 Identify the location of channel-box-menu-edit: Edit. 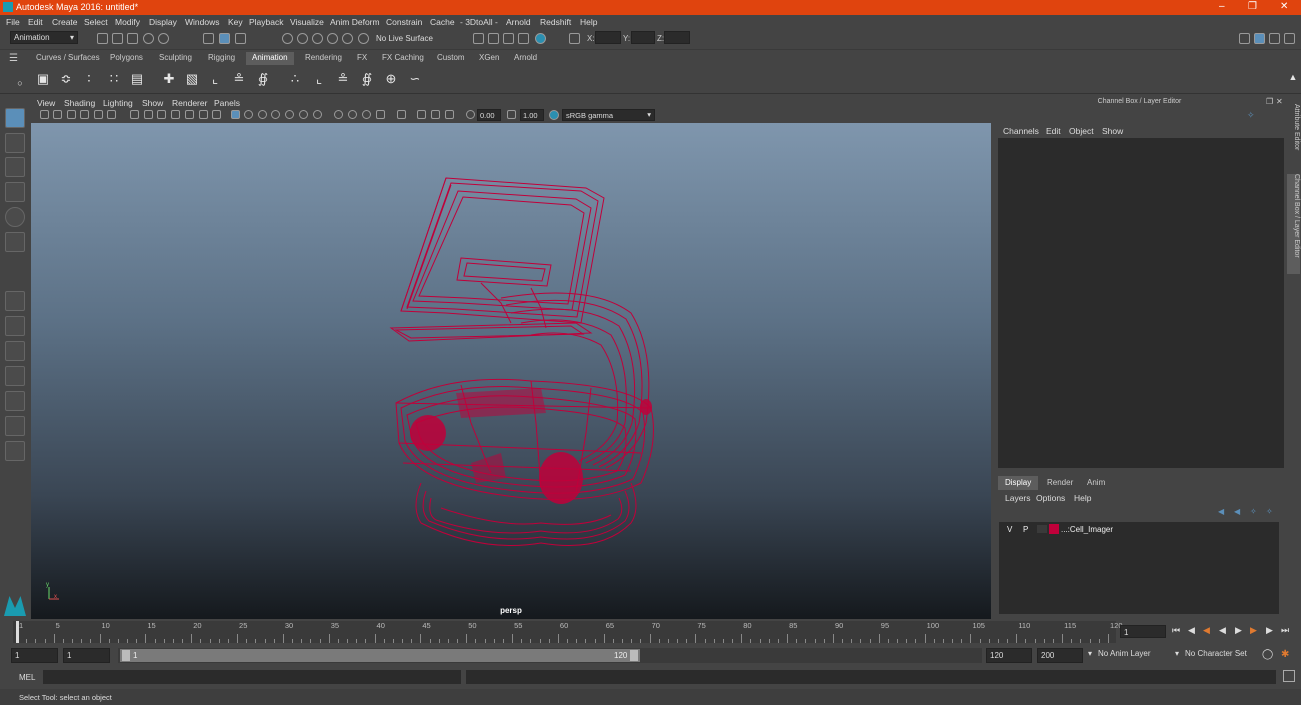
(1053, 131).